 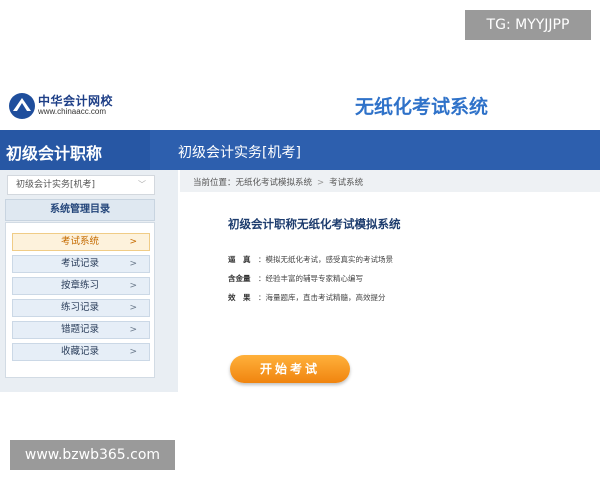 What do you see at coordinates (239, 278) in the screenshot?
I see `feature-key: 含金量` at bounding box center [239, 278].